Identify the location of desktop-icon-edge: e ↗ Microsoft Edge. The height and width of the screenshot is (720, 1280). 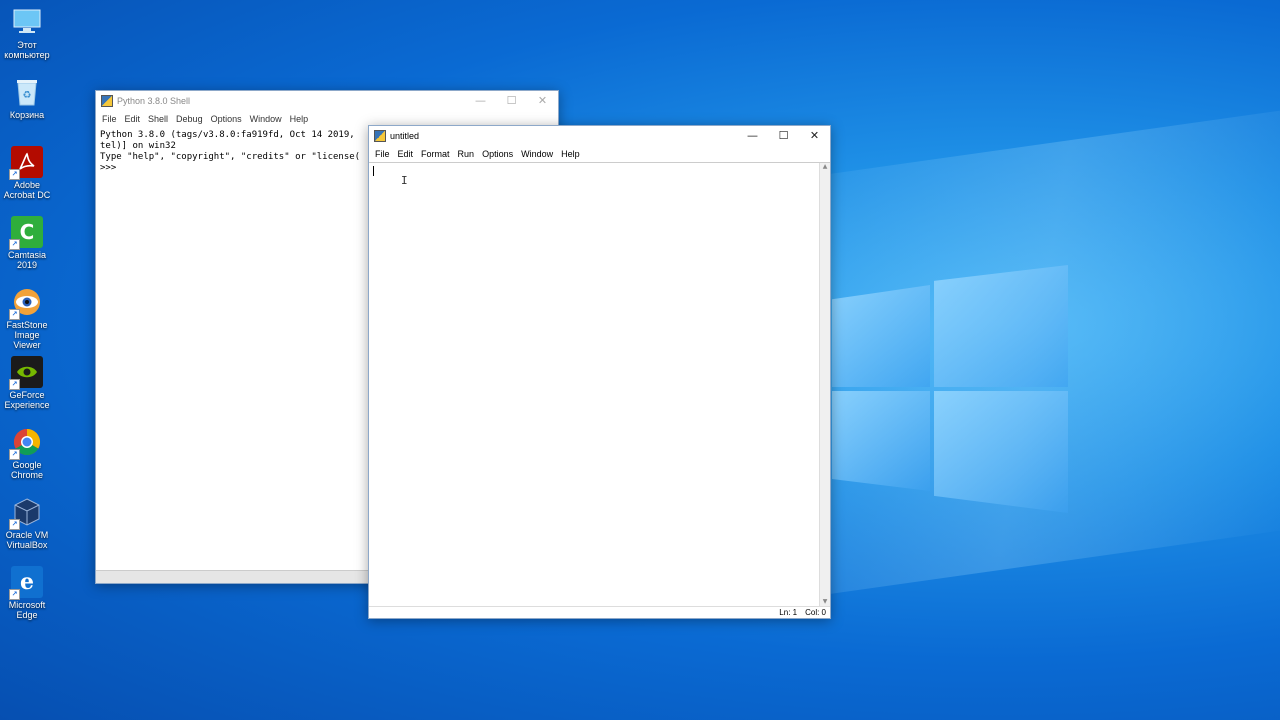
(27, 593).